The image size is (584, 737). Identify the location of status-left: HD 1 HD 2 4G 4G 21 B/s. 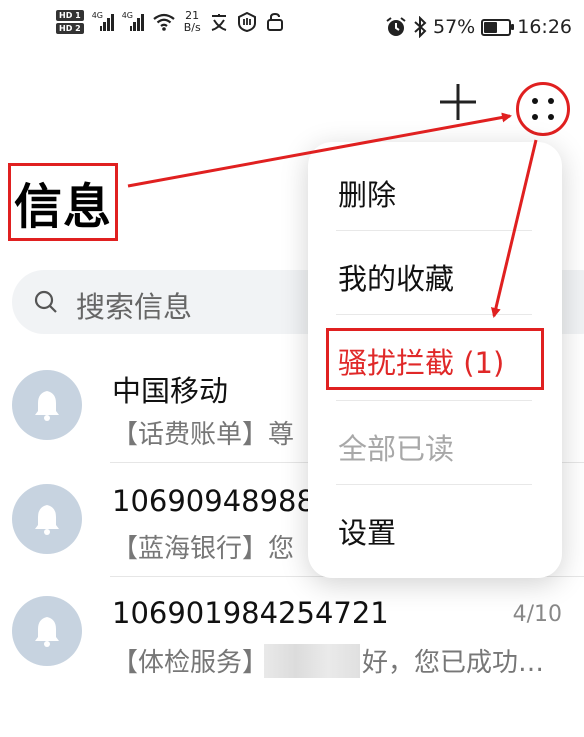
(170, 22).